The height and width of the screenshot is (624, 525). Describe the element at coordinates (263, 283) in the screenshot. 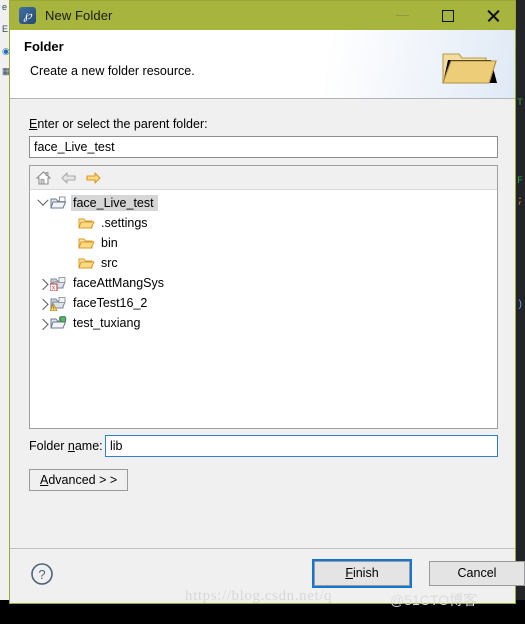

I see `tree-item-faceattmangsys: x faceAttMangSys` at that location.